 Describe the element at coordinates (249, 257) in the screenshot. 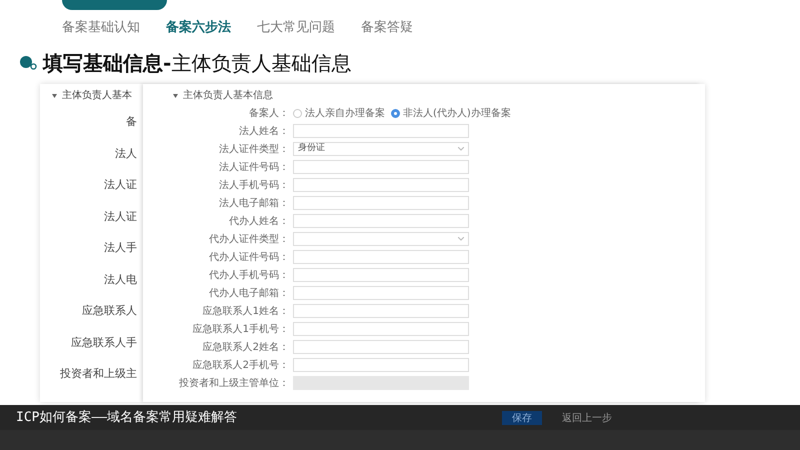

I see `field-label: 代办人证件号码：` at that location.